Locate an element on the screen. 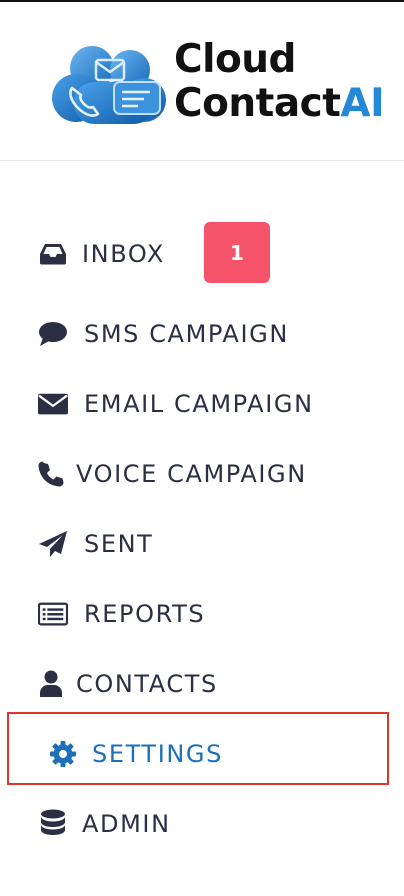 The height and width of the screenshot is (896, 404). sidebar-item-sent-label: SENT is located at coordinates (119, 544).